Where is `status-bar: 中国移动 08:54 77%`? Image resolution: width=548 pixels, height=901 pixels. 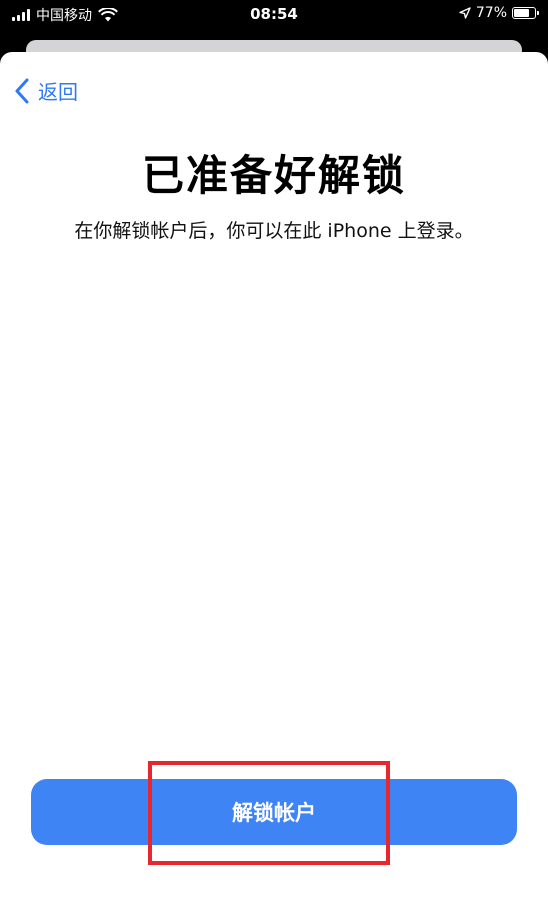
status-bar: 中国移动 08:54 77% is located at coordinates (274, 15).